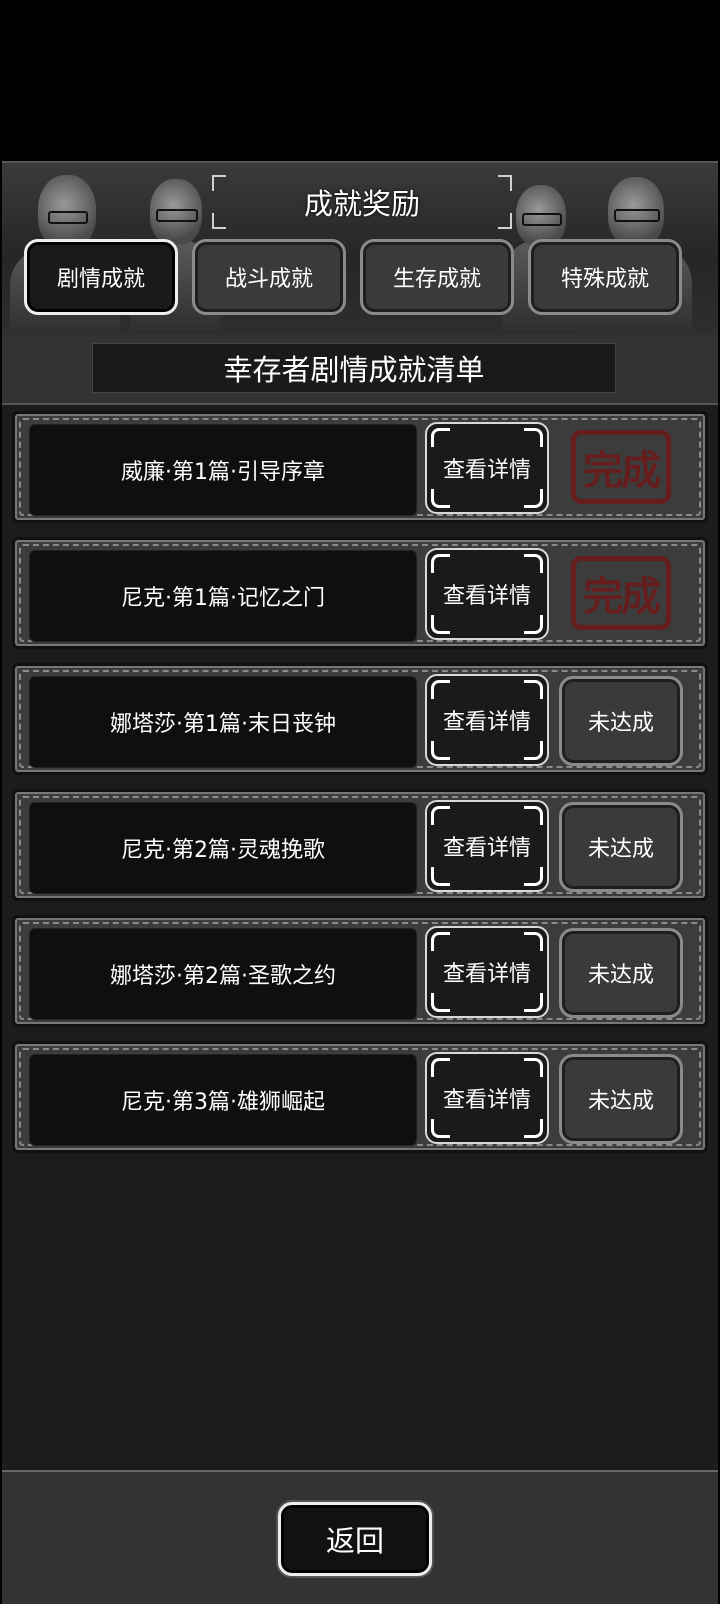 The width and height of the screenshot is (720, 1604). I want to click on footer-bar: 返回, so click(360, 1537).